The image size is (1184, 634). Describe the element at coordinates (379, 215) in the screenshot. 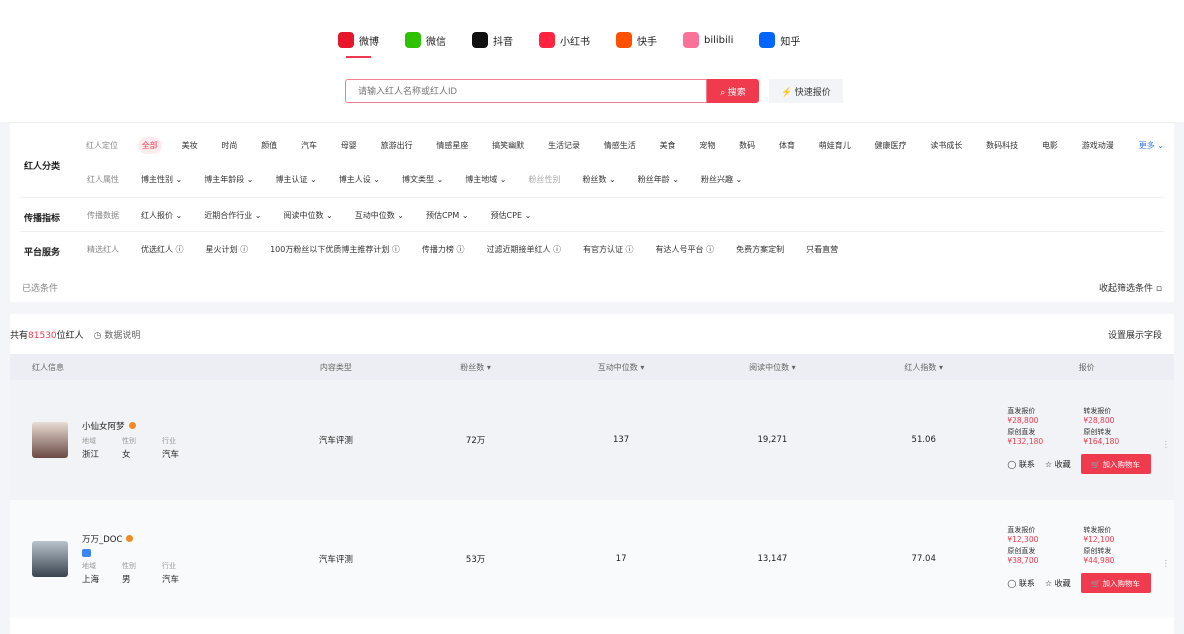

I see `filter-option: 互动中位数 ⌄` at that location.